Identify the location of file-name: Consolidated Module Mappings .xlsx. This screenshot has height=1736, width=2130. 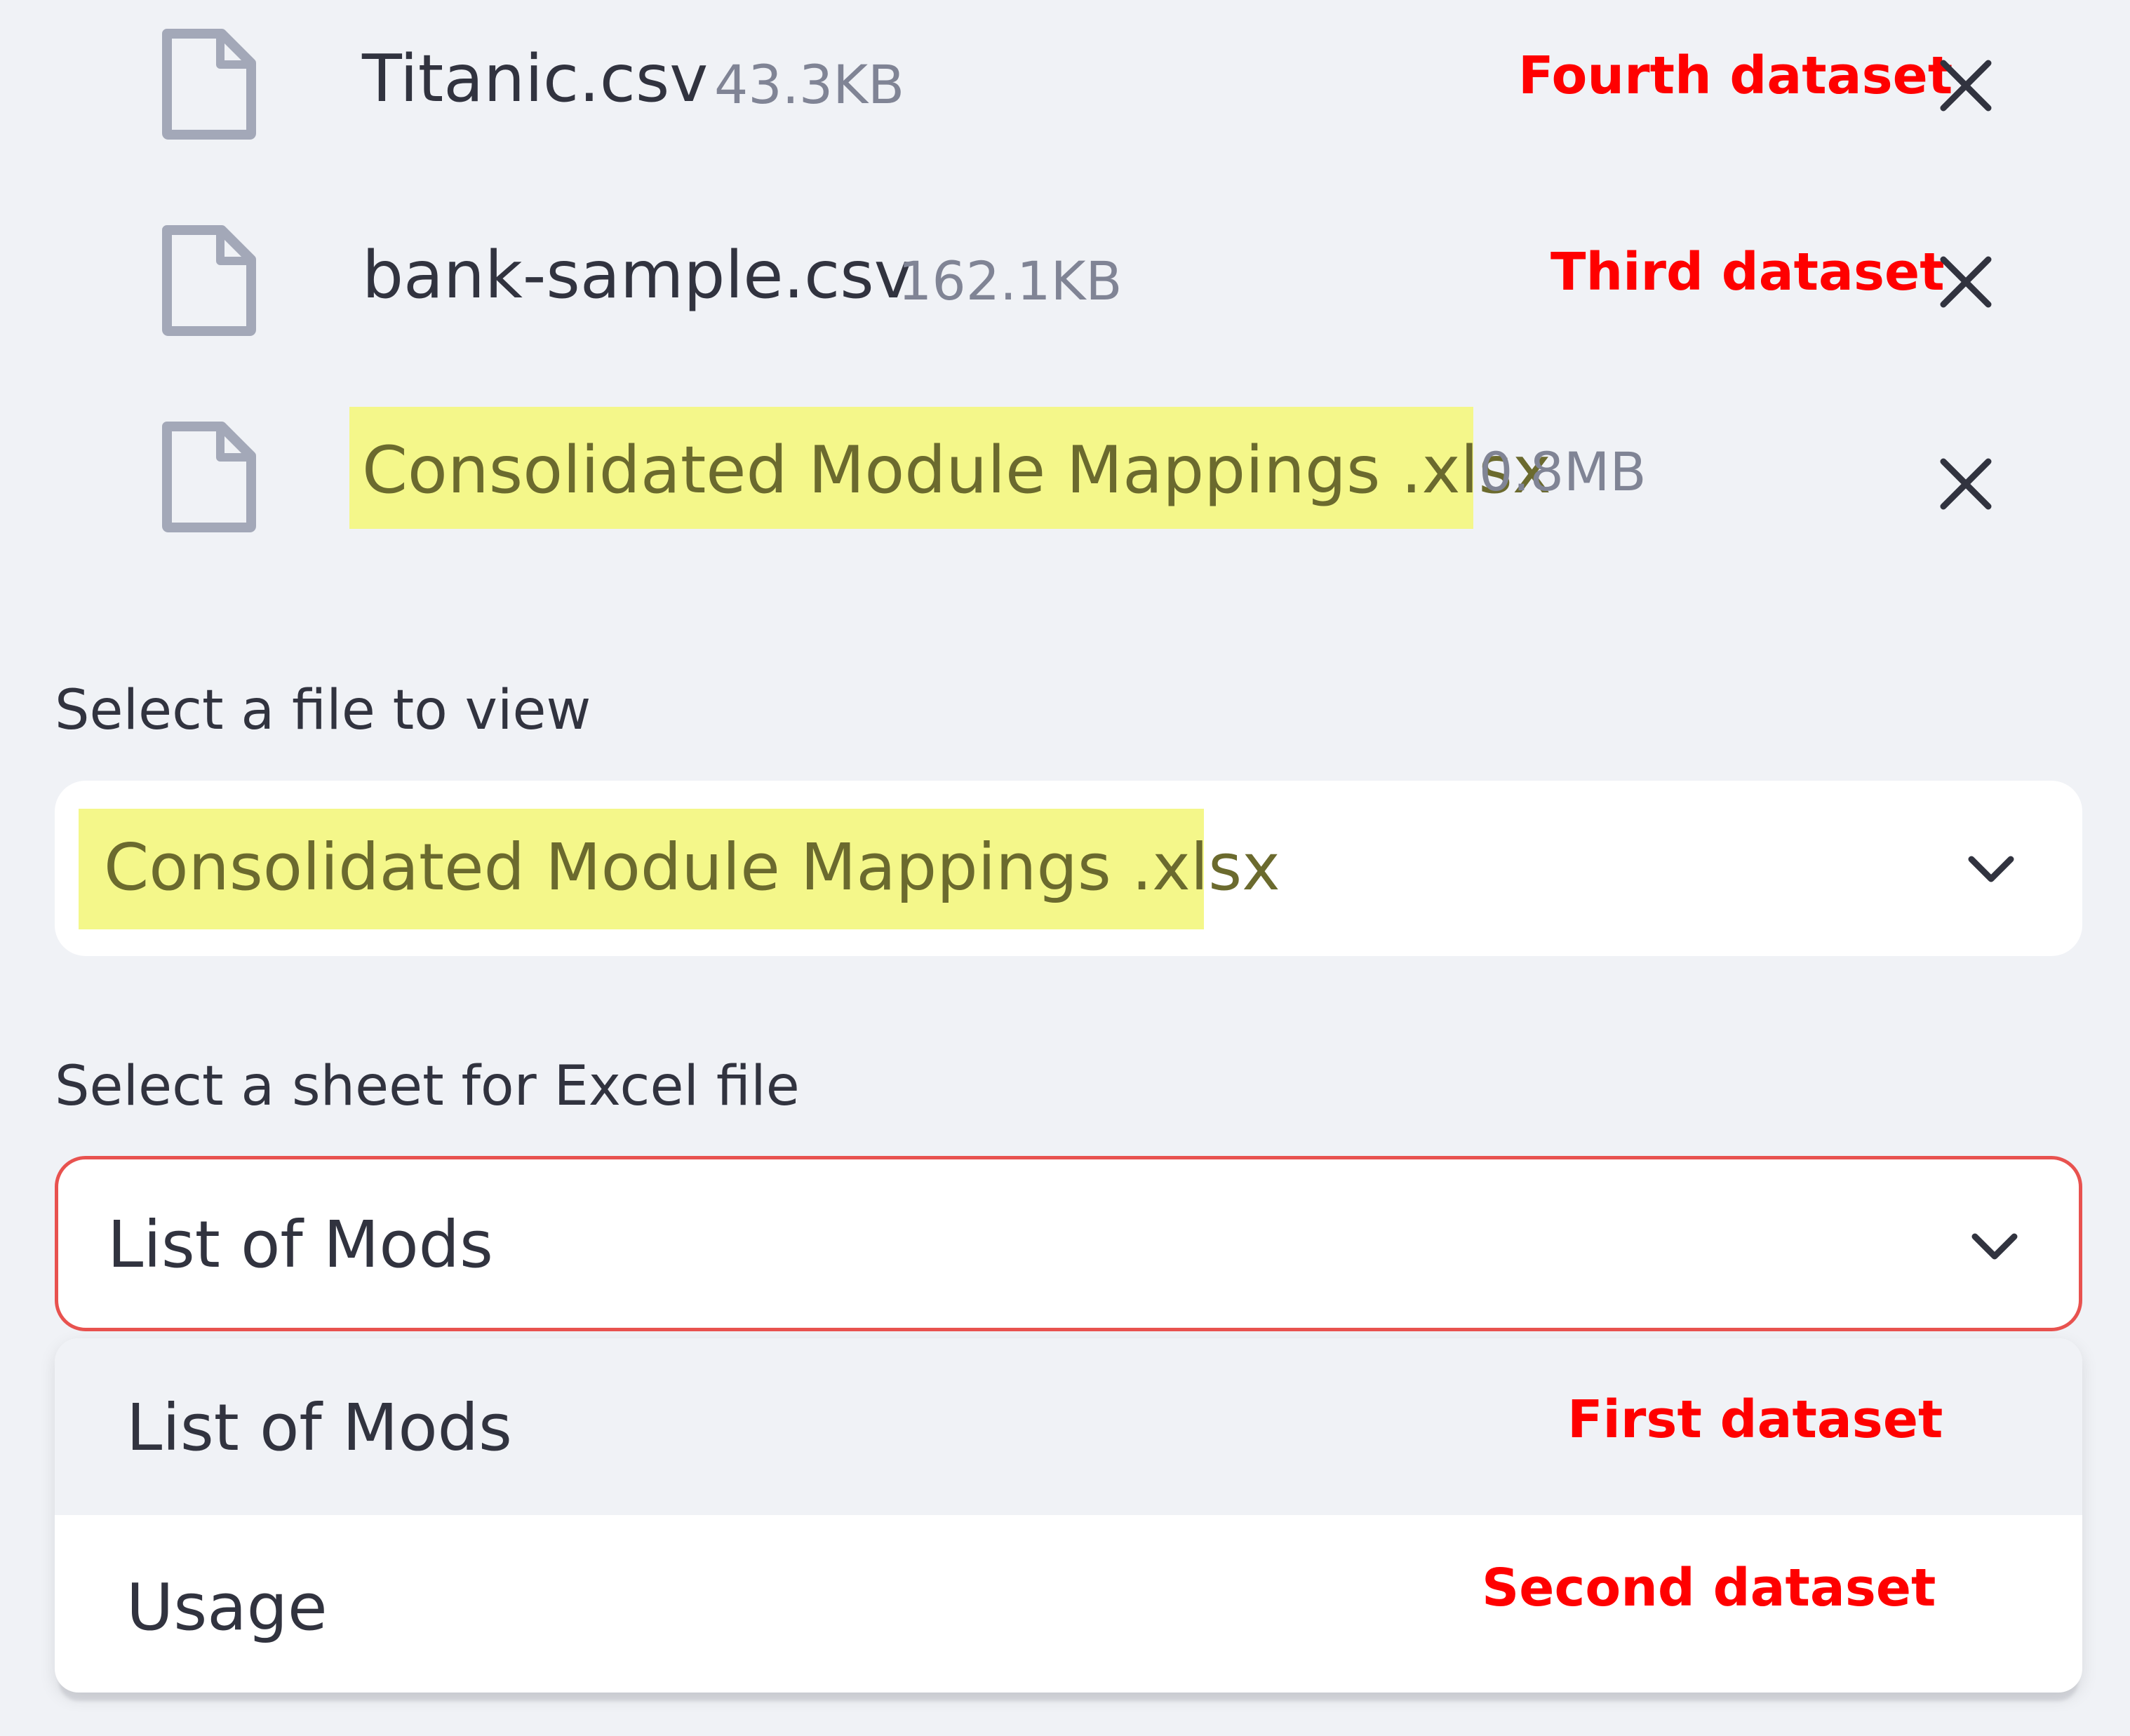
(956, 470).